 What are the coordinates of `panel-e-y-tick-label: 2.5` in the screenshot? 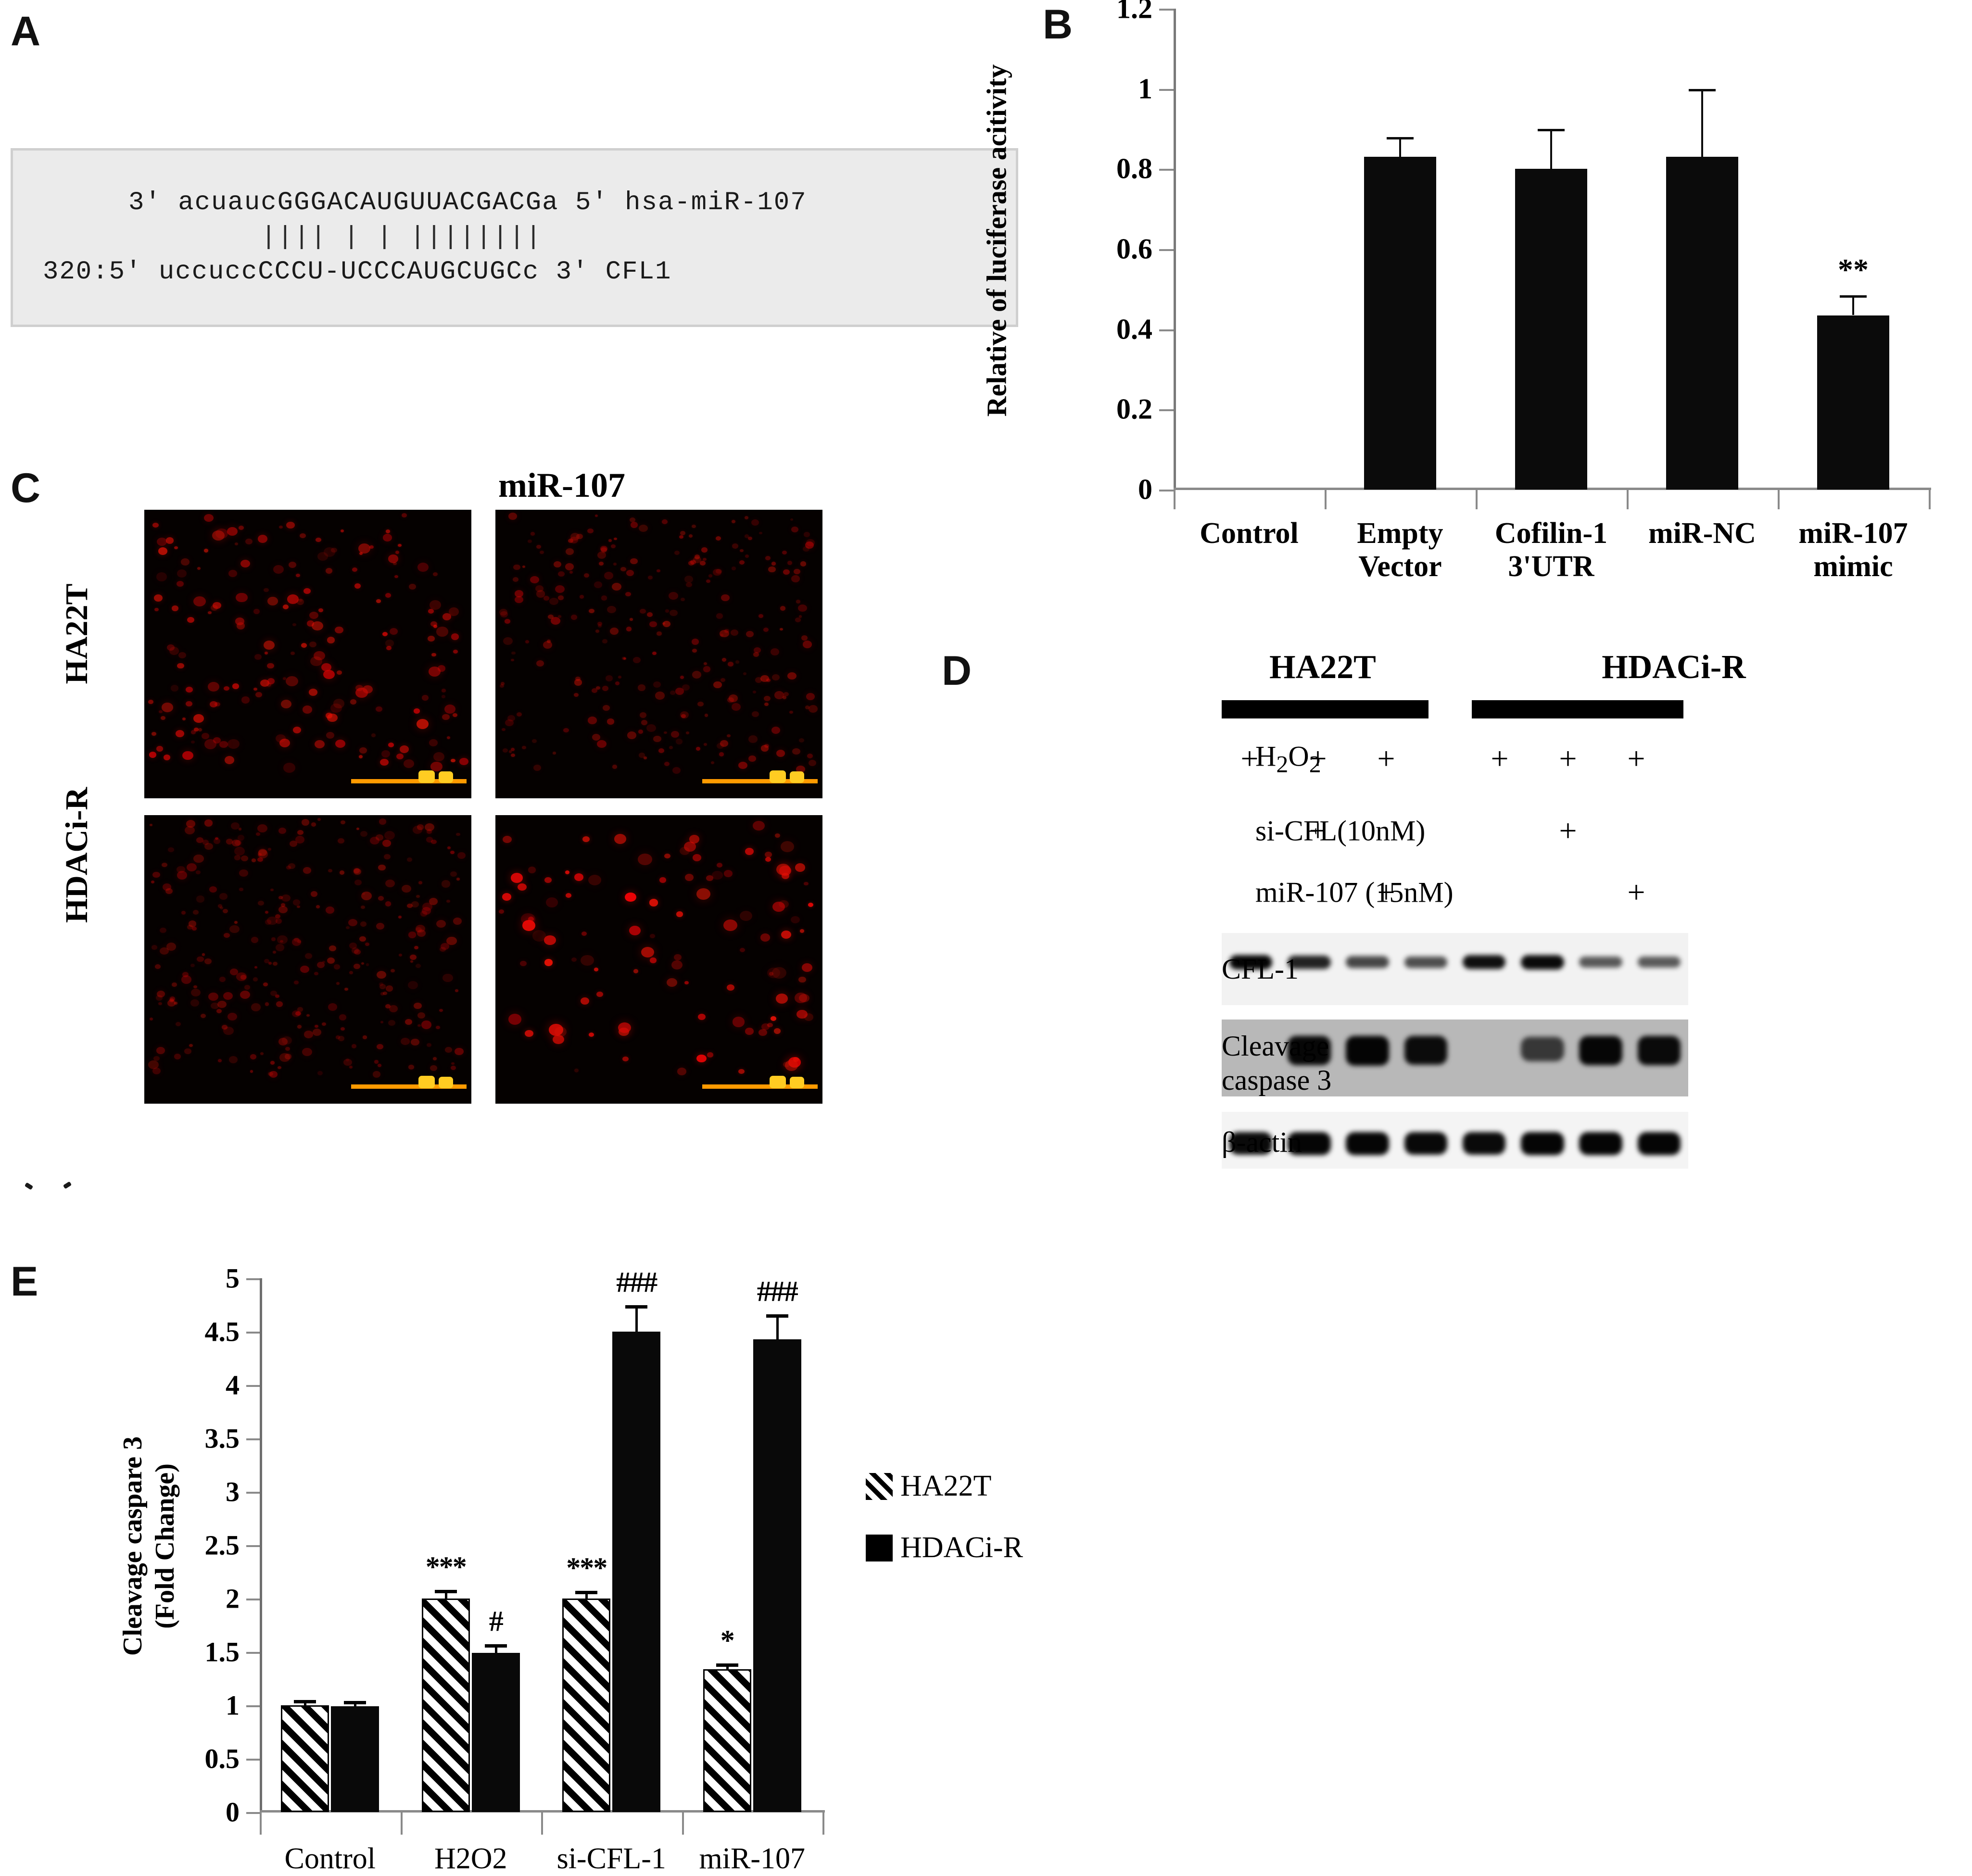 It's located at (222, 1545).